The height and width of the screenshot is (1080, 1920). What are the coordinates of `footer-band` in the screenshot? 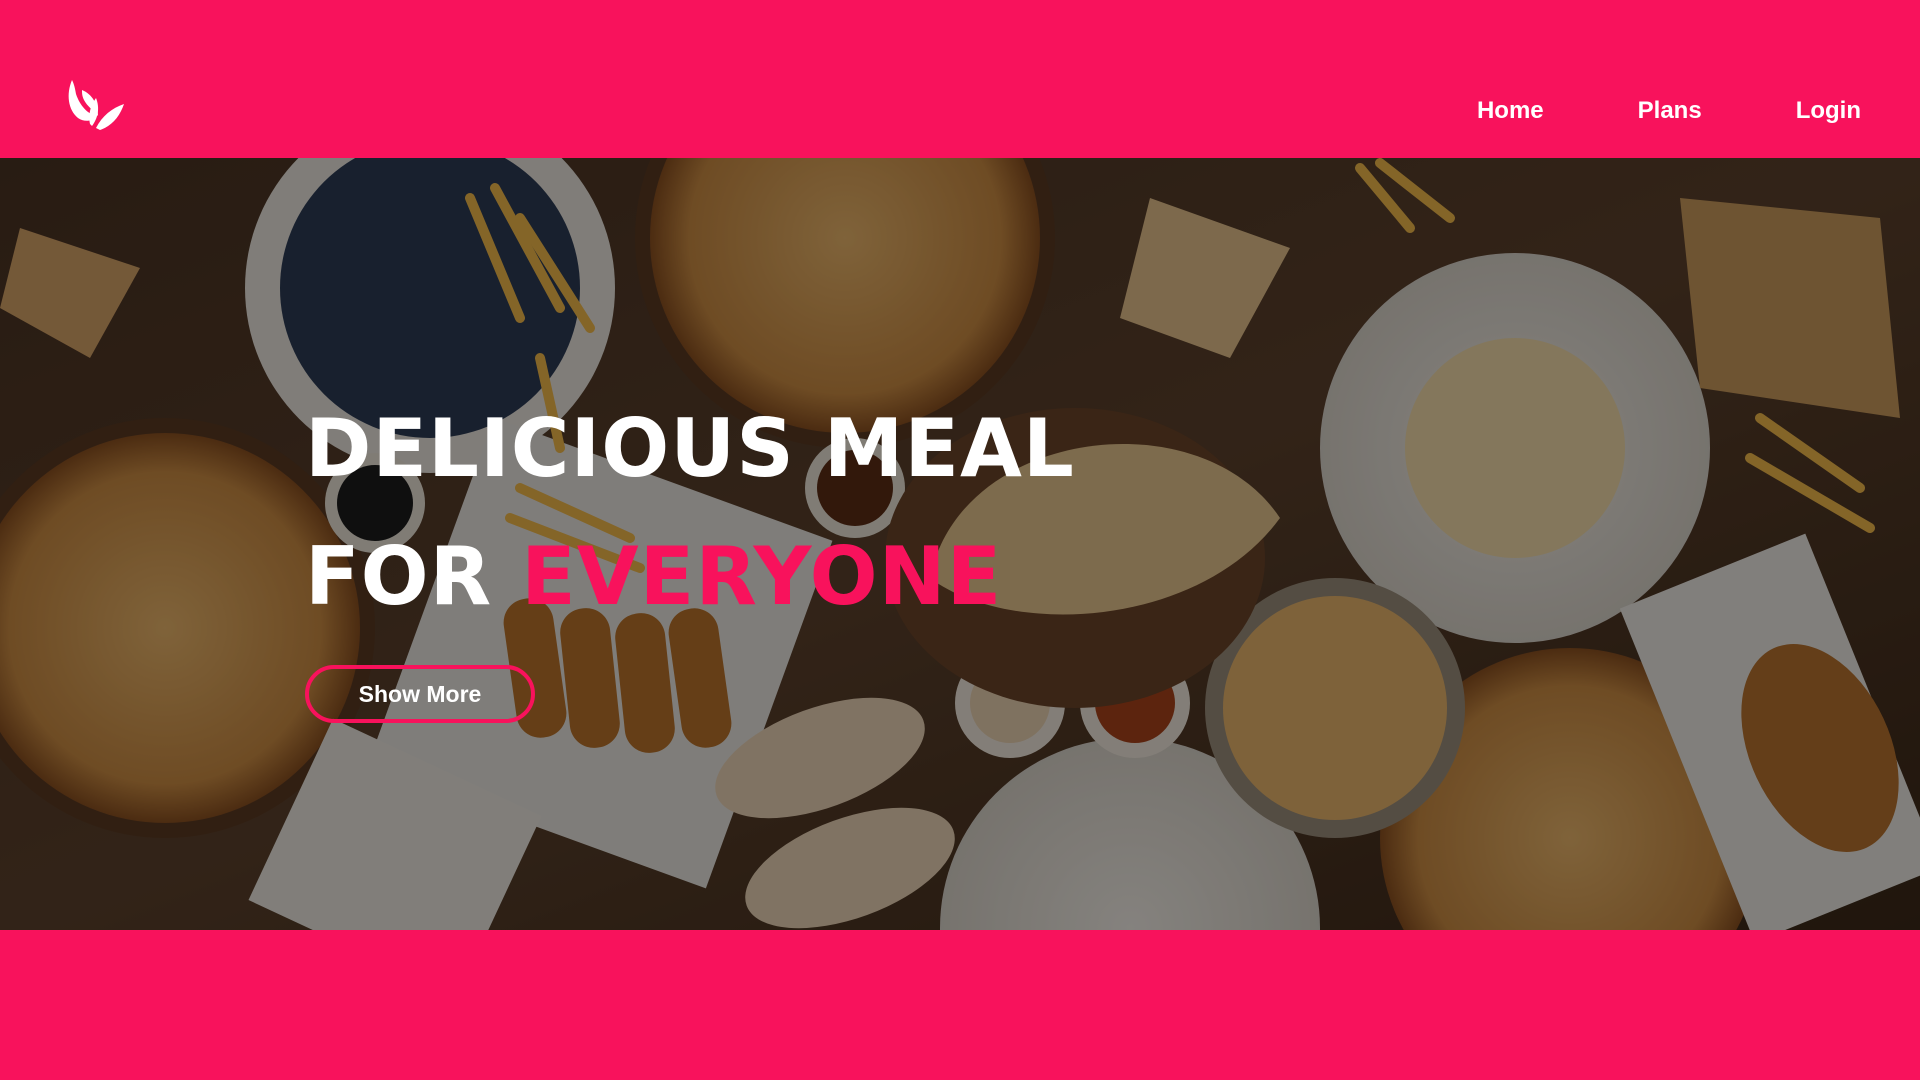 It's located at (960, 1005).